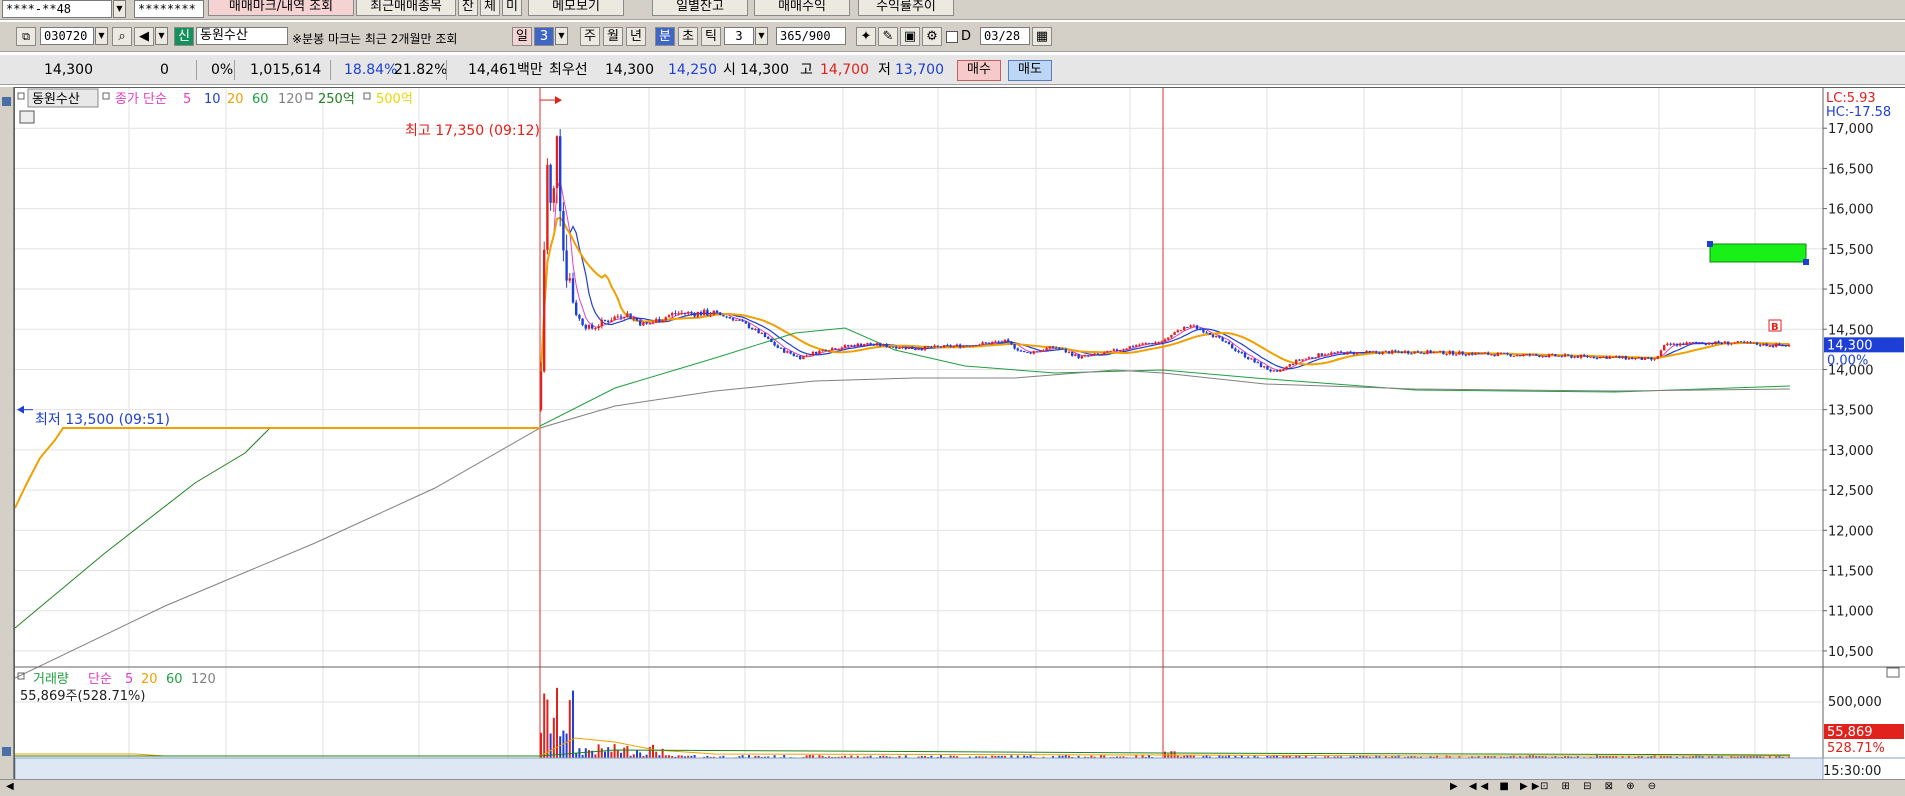 The height and width of the screenshot is (796, 1905). Describe the element at coordinates (101, 36) in the screenshot. I see `stock-code-dropdown-arrow: ▼` at that location.